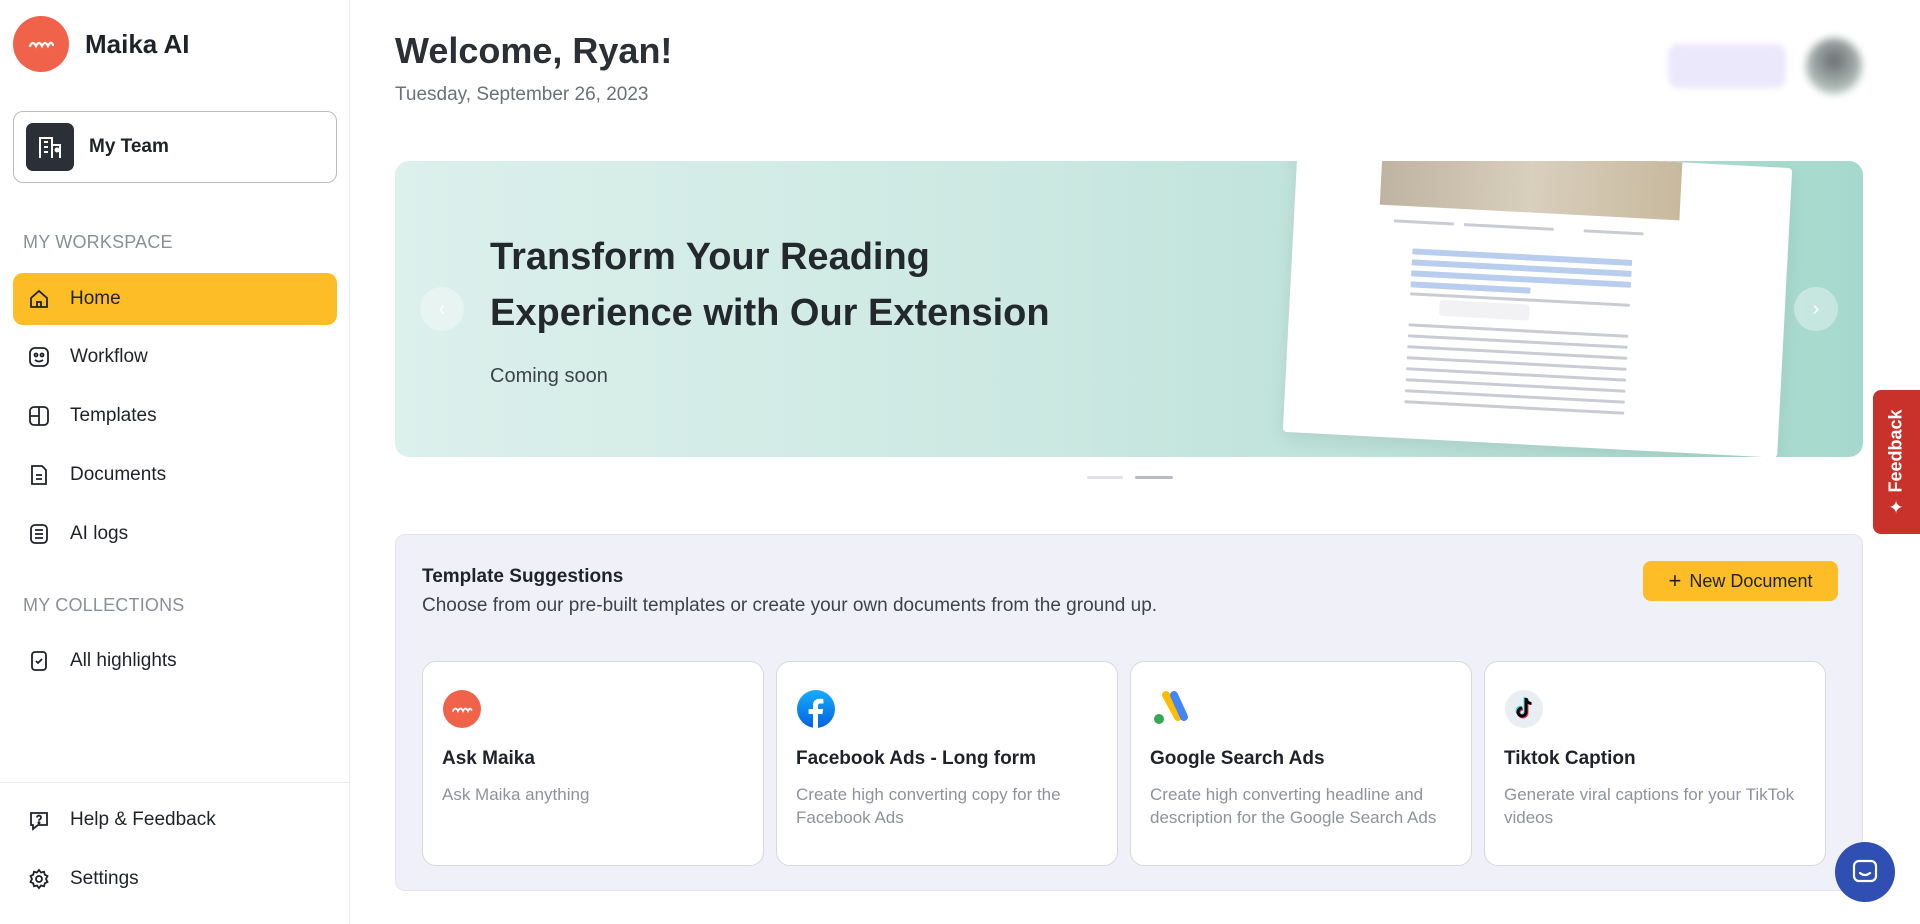 The width and height of the screenshot is (1920, 924). I want to click on card-description: Ask Maika anything, so click(516, 794).